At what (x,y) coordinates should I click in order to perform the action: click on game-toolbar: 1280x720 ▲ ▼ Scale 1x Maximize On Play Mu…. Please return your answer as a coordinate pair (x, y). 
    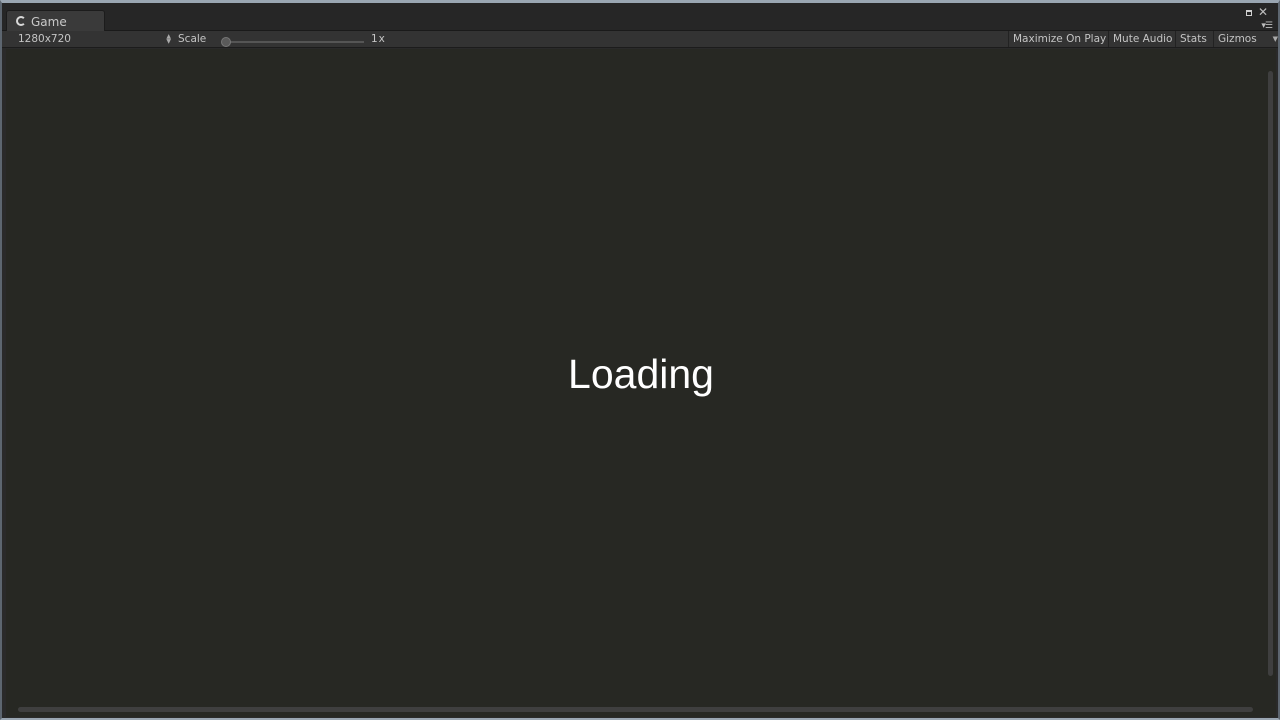
    Looking at the image, I should click on (640, 39).